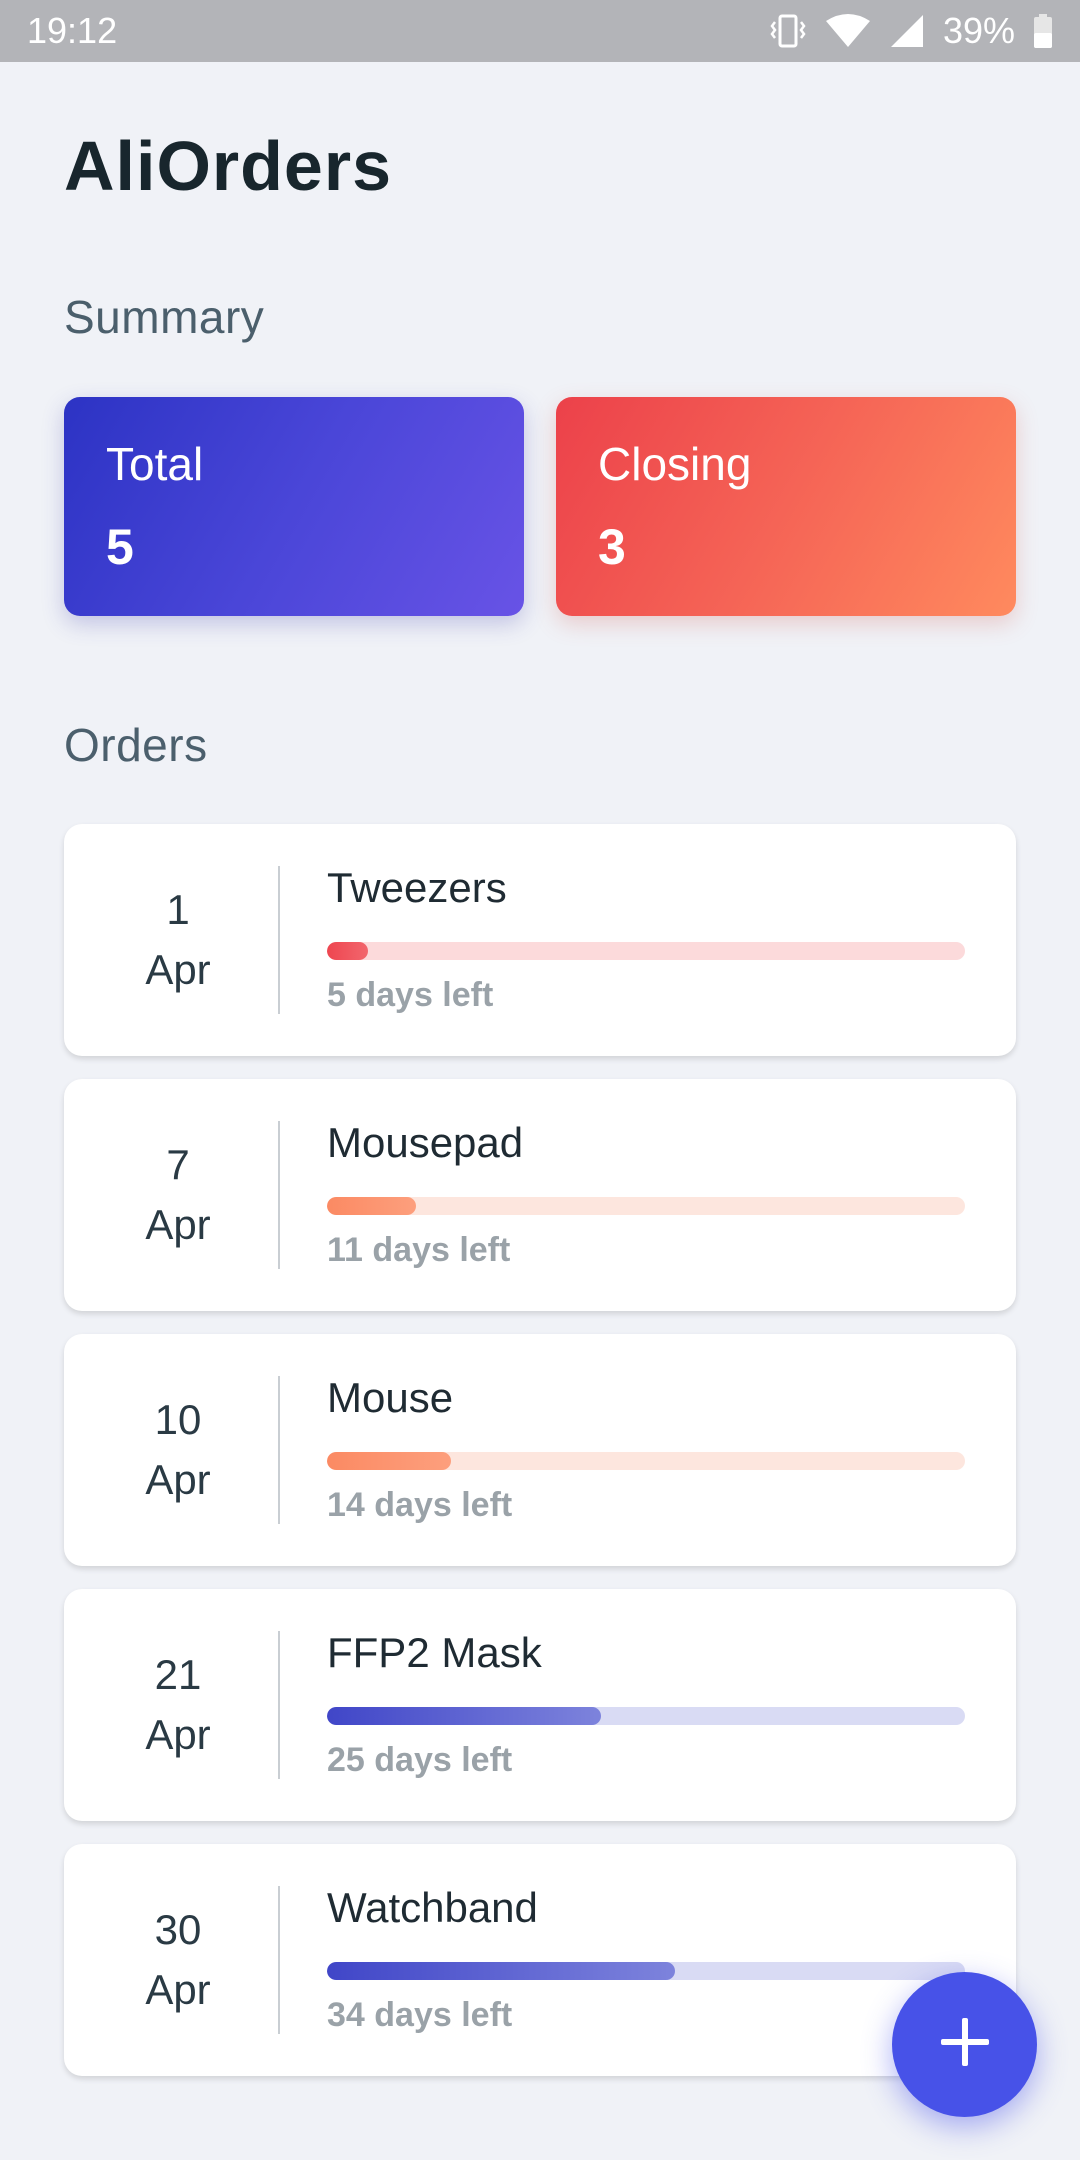 The height and width of the screenshot is (2160, 1080). I want to click on order-day: 1, so click(178, 909).